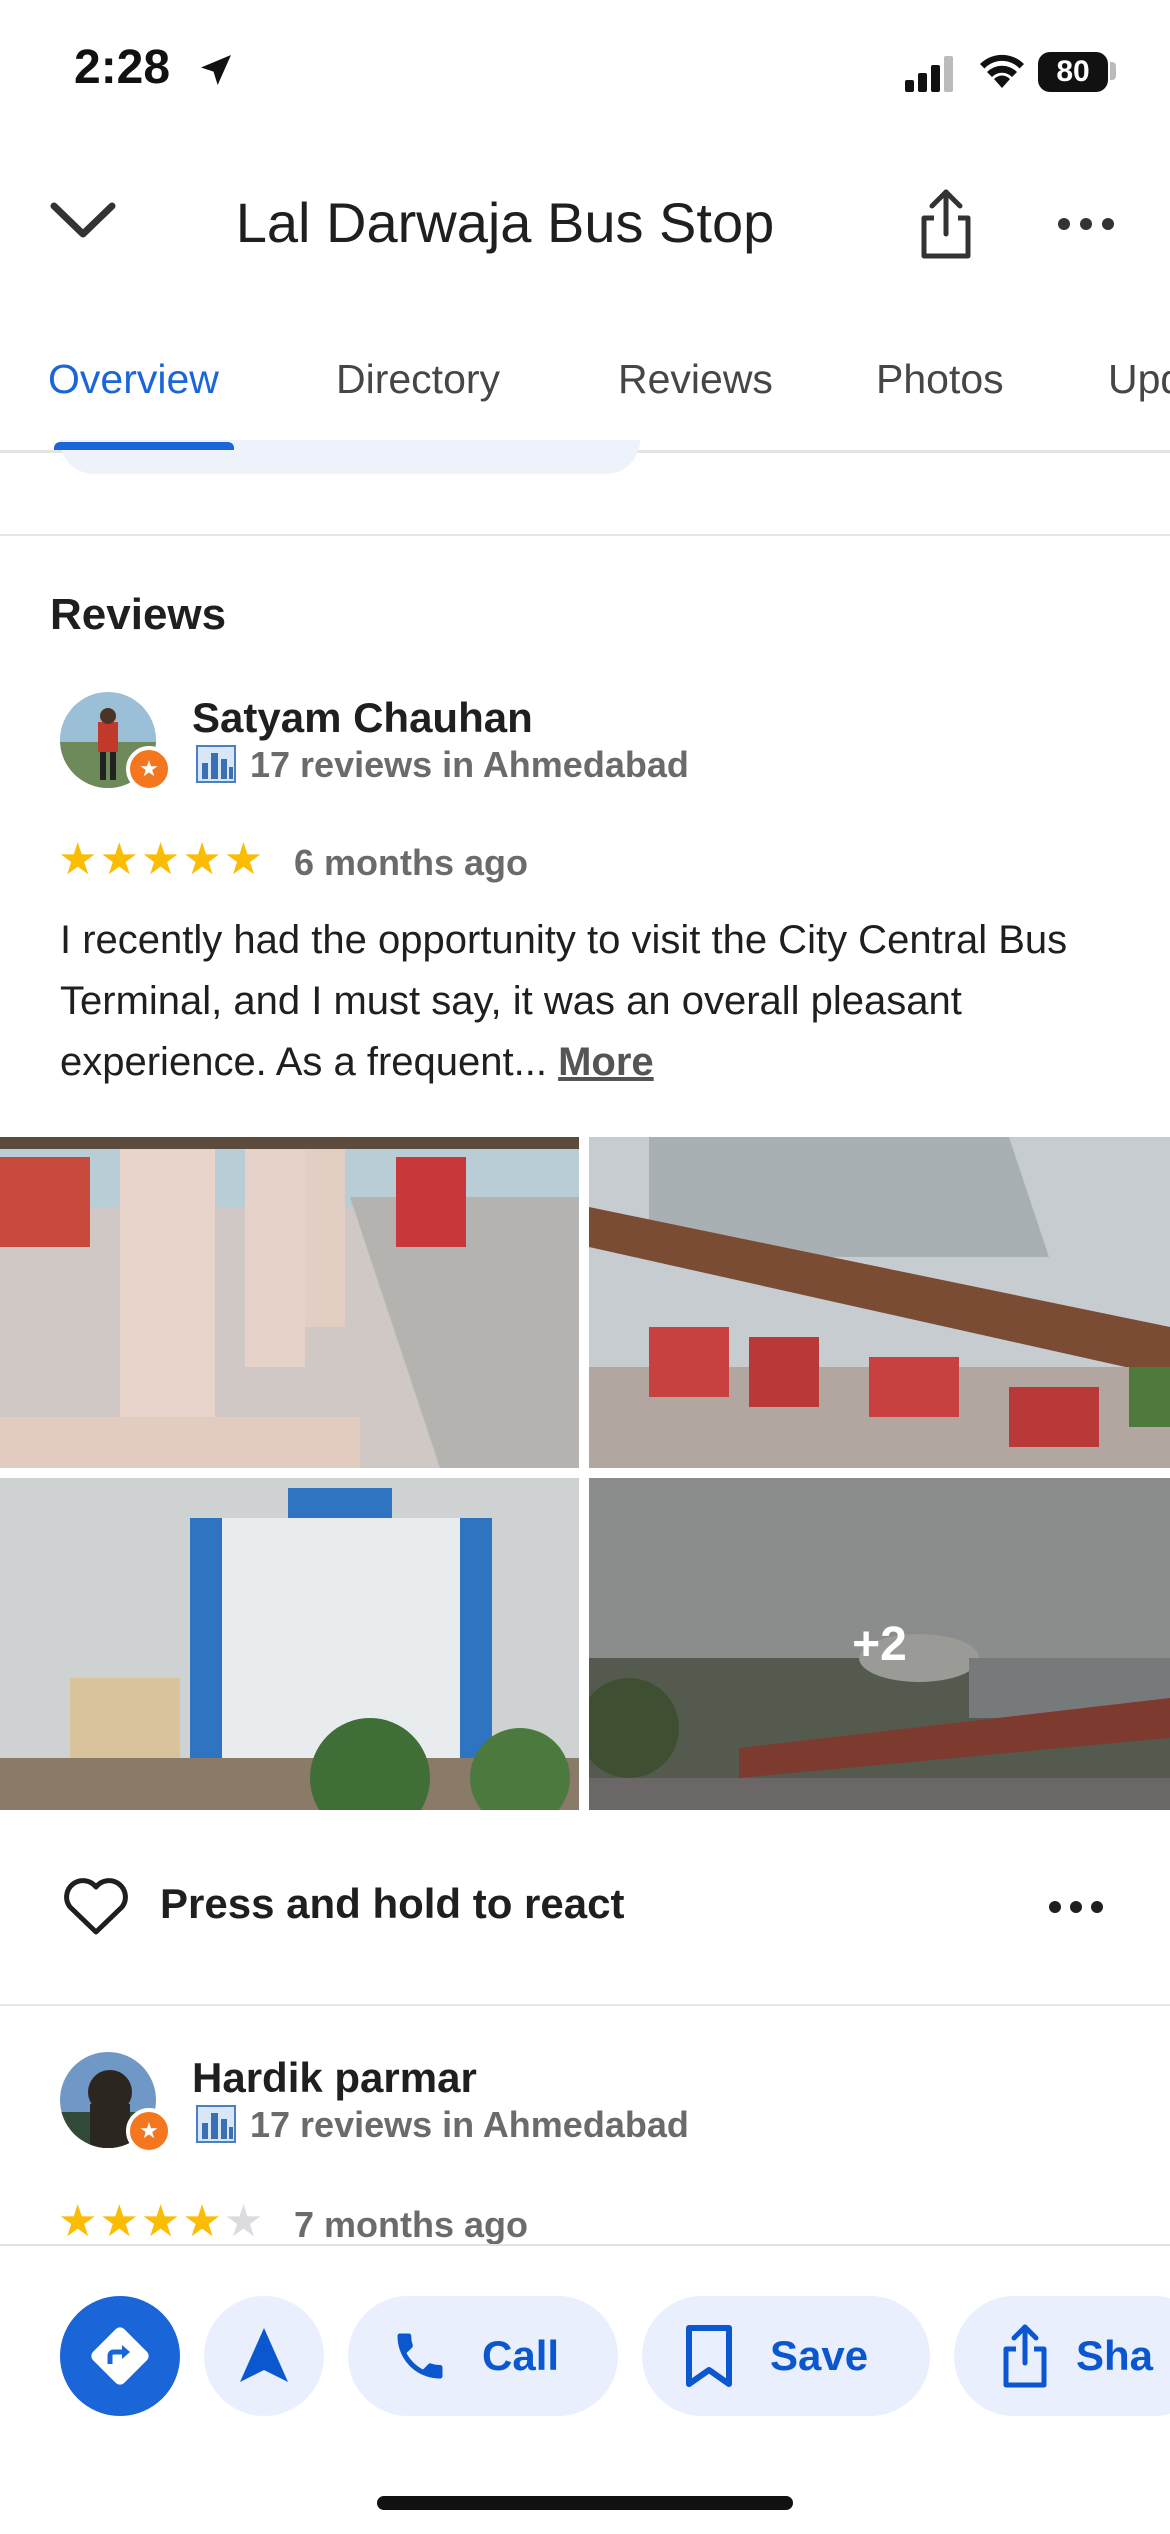 The image size is (1170, 2534). Describe the element at coordinates (585, 535) in the screenshot. I see `section-divider` at that location.